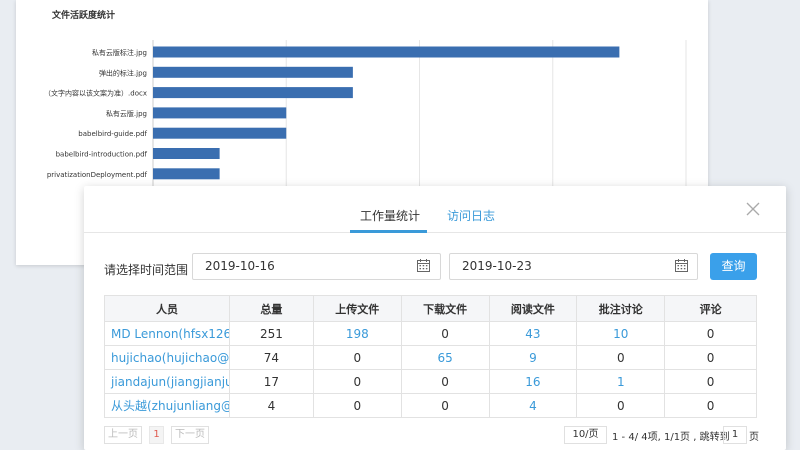 The height and width of the screenshot is (450, 800). What do you see at coordinates (435, 209) in the screenshot?
I see `tab-bar: 工作量统计 访问日志` at bounding box center [435, 209].